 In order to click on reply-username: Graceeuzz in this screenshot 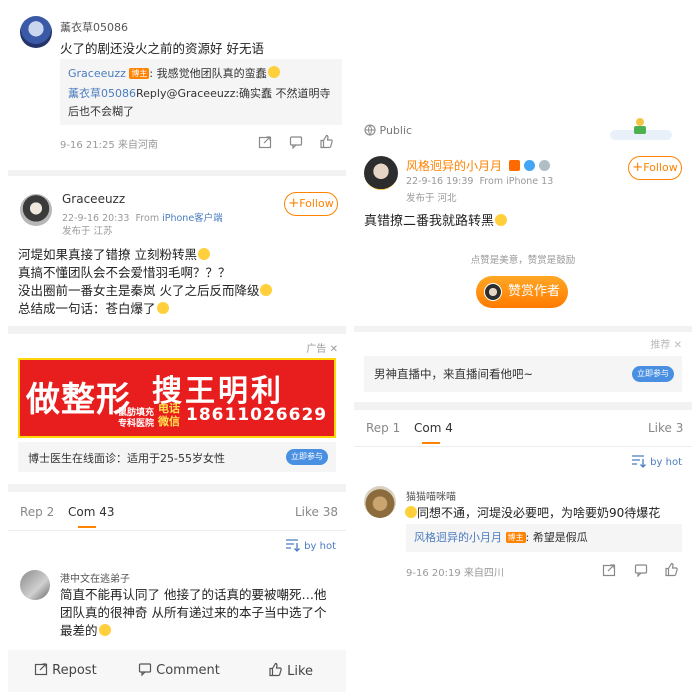, I will do `click(97, 73)`.